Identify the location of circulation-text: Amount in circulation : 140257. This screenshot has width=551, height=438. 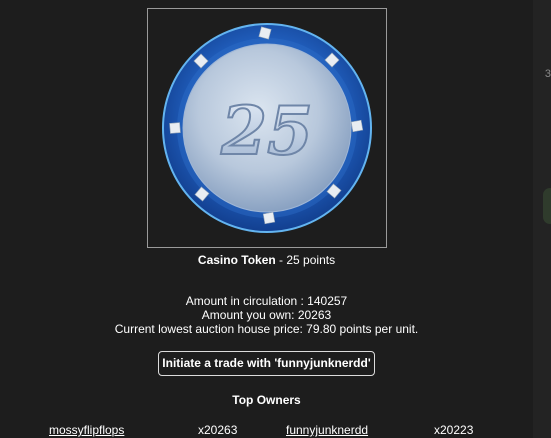
(266, 301).